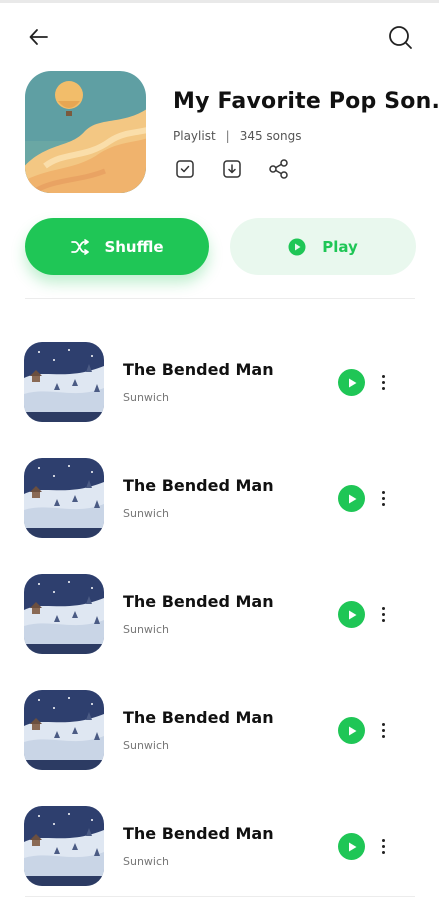 The width and height of the screenshot is (439, 900). I want to click on playlist-cover-image, so click(85, 132).